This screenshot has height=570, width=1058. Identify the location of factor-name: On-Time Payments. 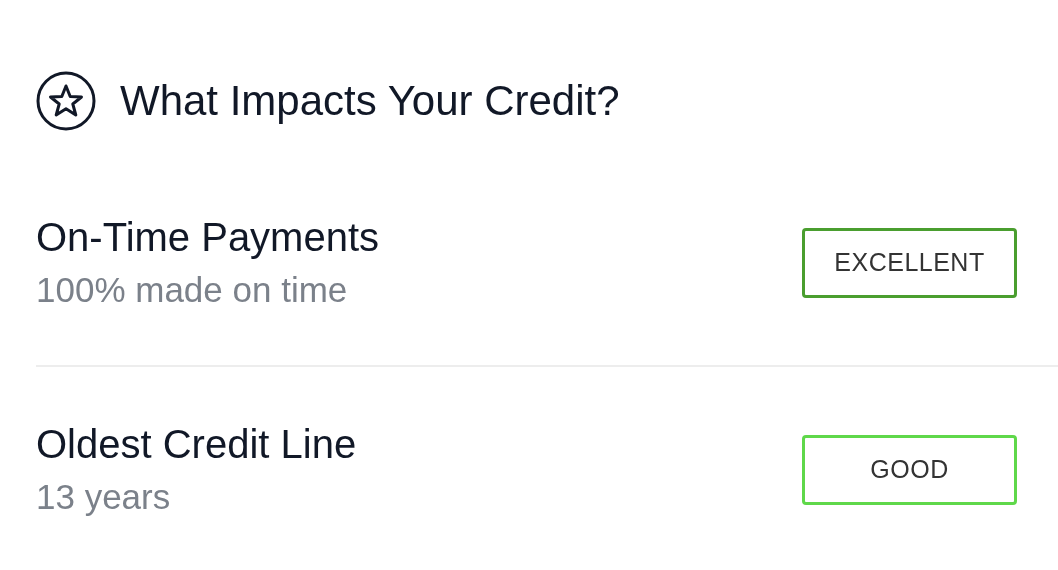
(208, 237).